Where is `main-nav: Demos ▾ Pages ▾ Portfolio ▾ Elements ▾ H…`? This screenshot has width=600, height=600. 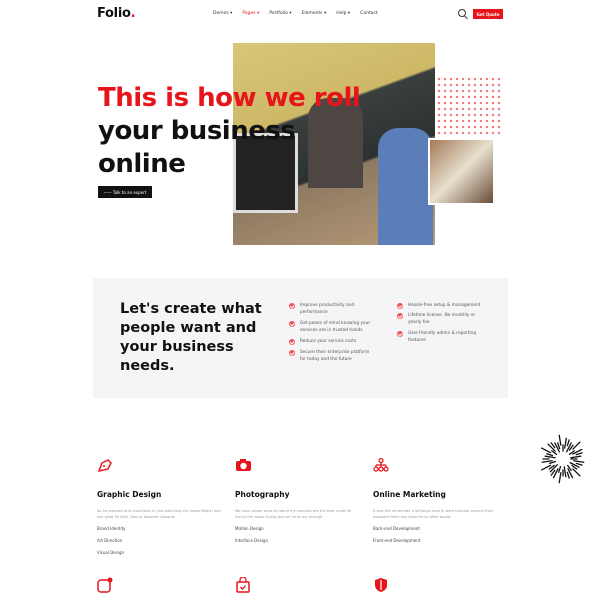 main-nav: Demos ▾ Pages ▾ Portfolio ▾ Elements ▾ H… is located at coordinates (295, 13).